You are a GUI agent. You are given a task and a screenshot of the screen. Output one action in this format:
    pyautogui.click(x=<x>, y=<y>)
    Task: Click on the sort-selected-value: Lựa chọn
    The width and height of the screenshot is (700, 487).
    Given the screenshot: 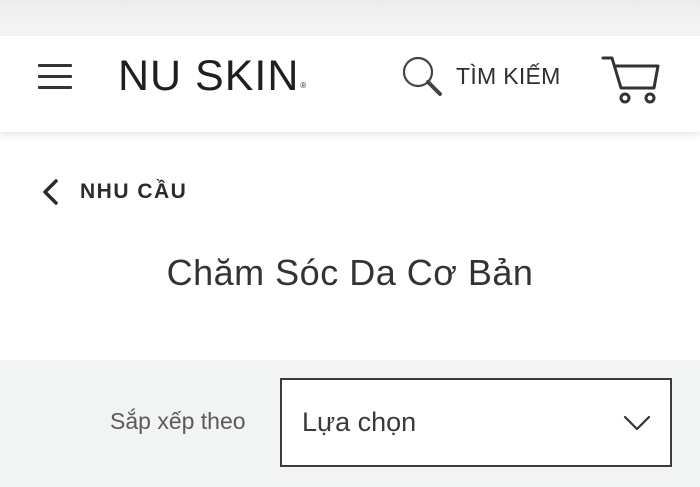 What is the action you would take?
    pyautogui.click(x=359, y=422)
    